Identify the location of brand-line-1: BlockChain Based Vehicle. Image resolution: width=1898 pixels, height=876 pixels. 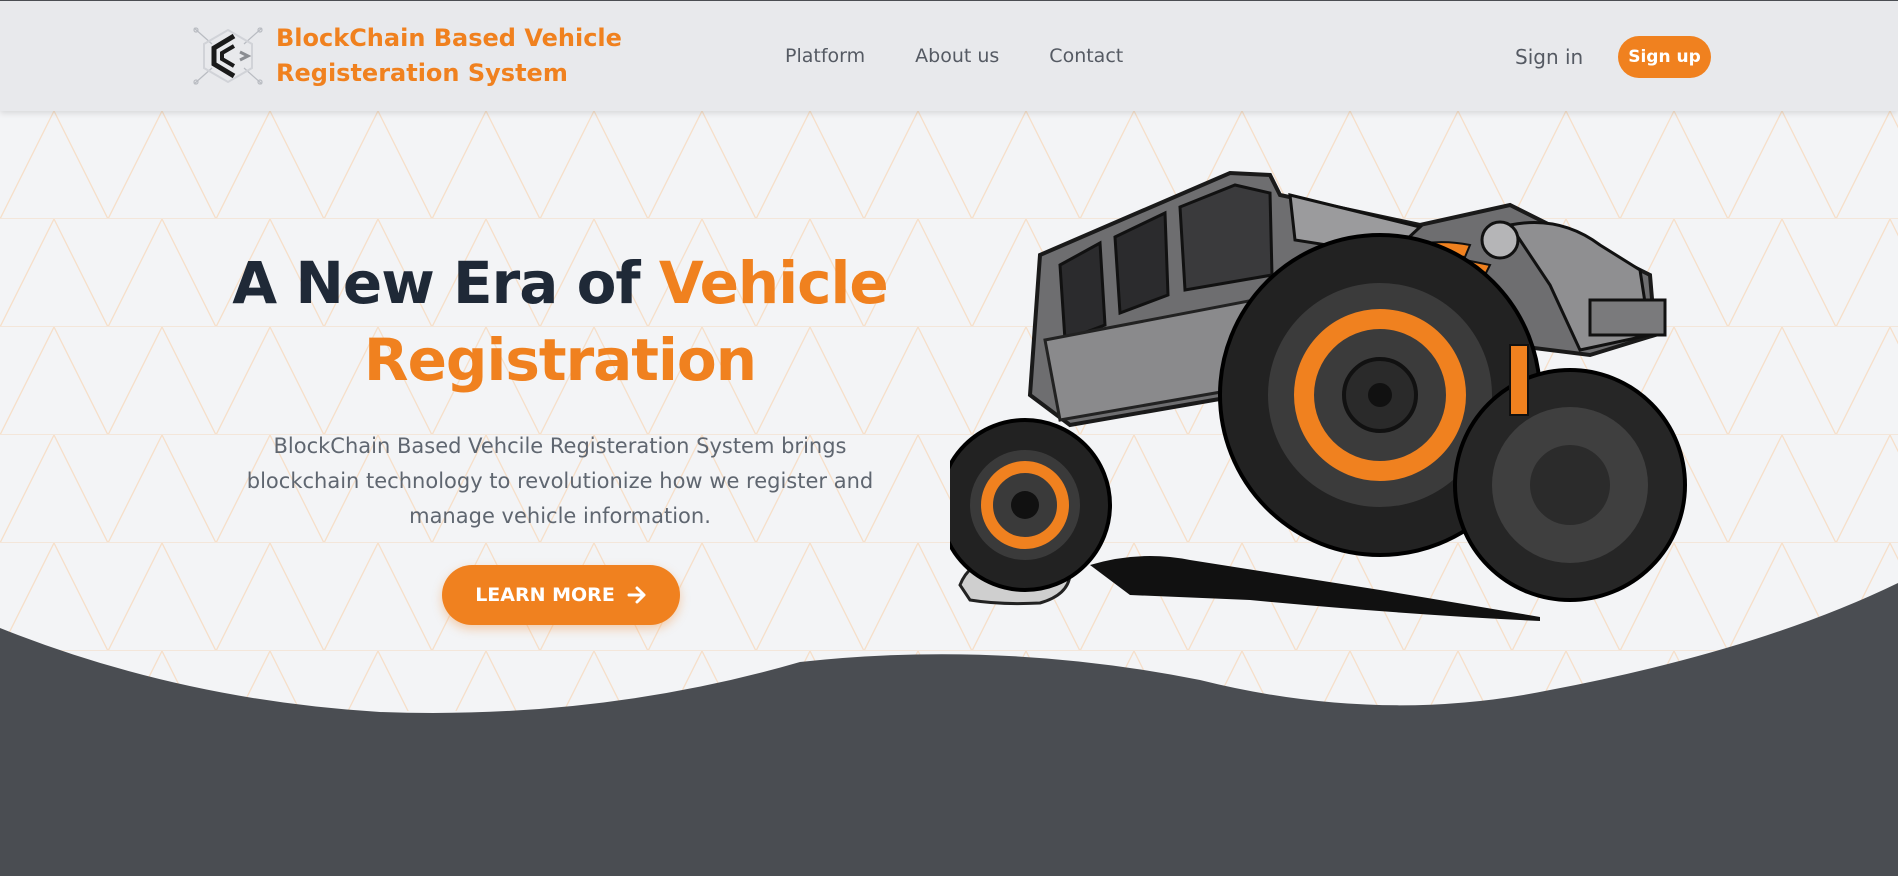
(449, 38).